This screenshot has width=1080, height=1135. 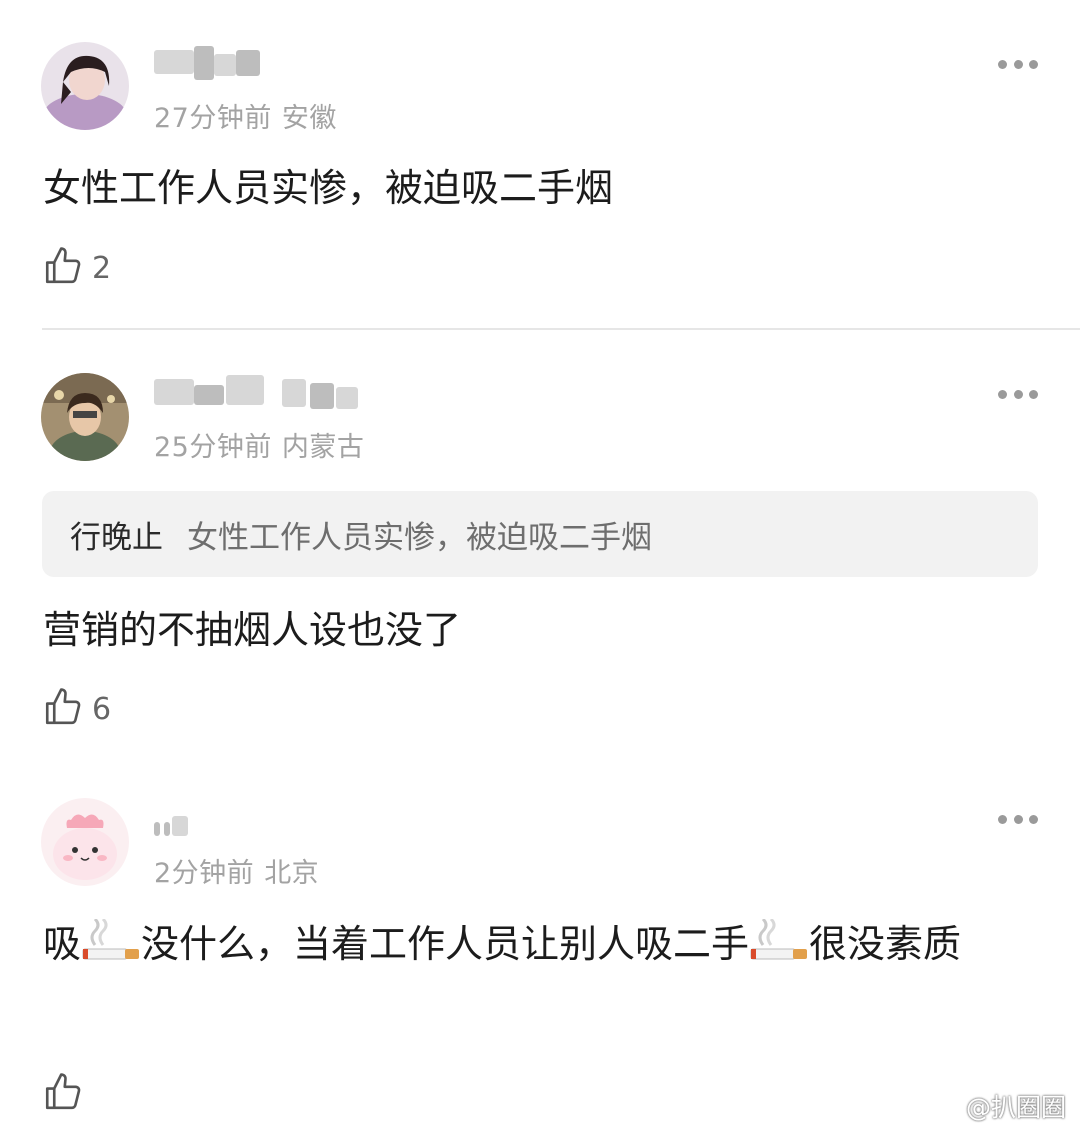 I want to click on like-button, so click(x=67, y=1094).